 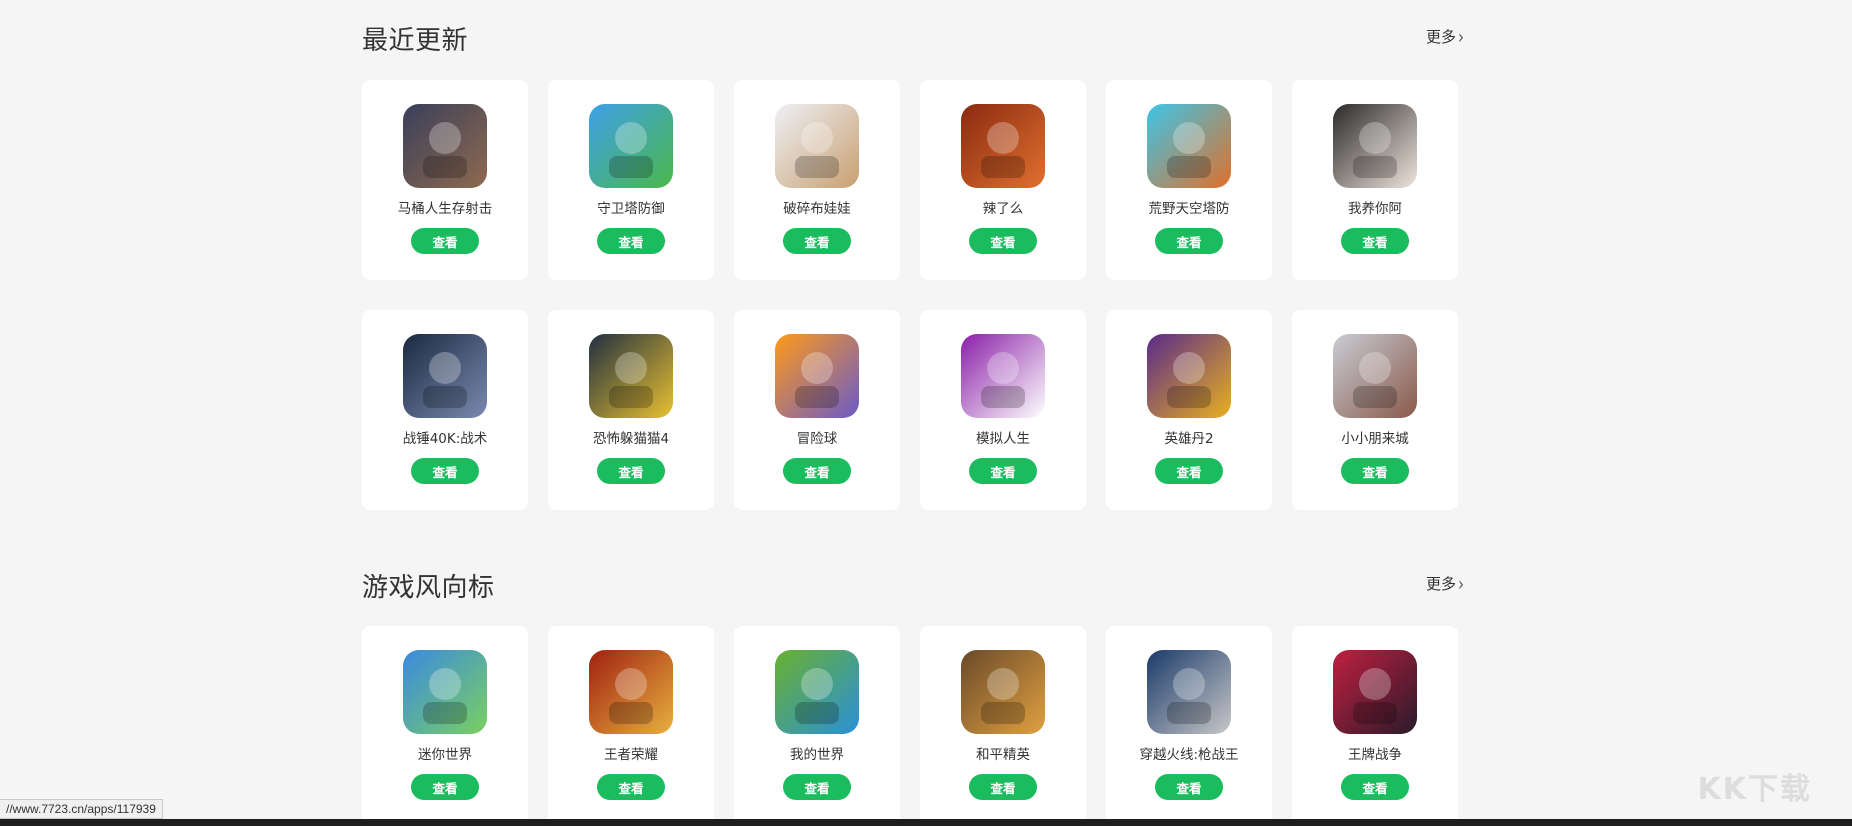 I want to click on section-header: 游戏风向标 更多 ›, so click(x=913, y=585).